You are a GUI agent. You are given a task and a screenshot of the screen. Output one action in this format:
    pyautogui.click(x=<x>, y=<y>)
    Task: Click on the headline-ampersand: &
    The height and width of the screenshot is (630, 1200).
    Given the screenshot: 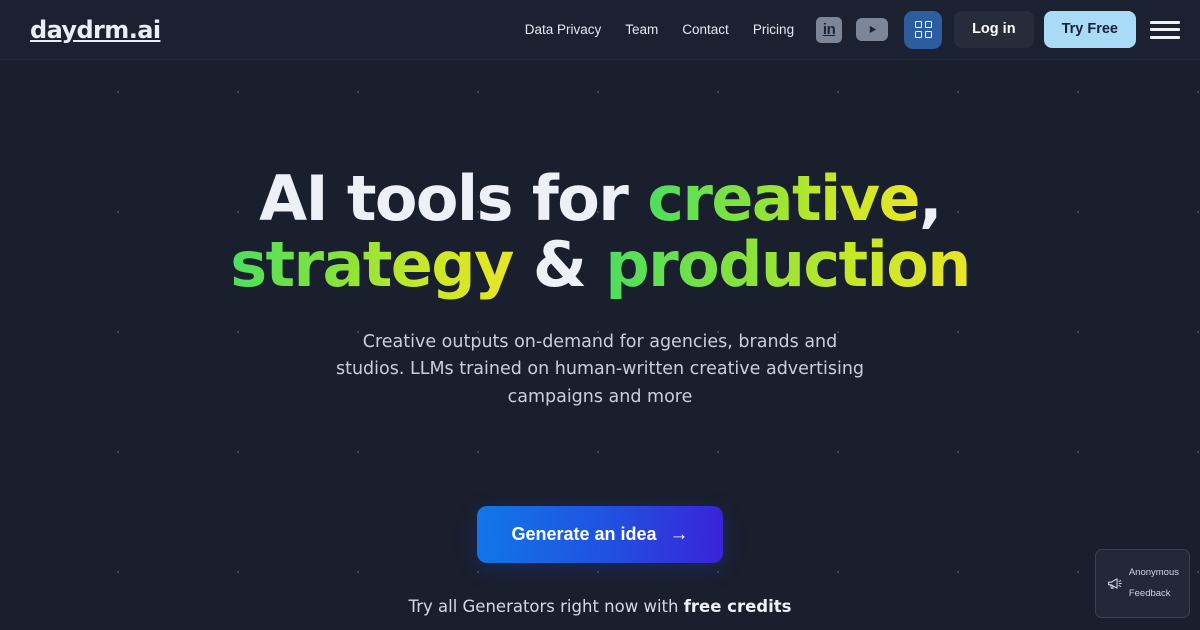 What is the action you would take?
    pyautogui.click(x=559, y=265)
    